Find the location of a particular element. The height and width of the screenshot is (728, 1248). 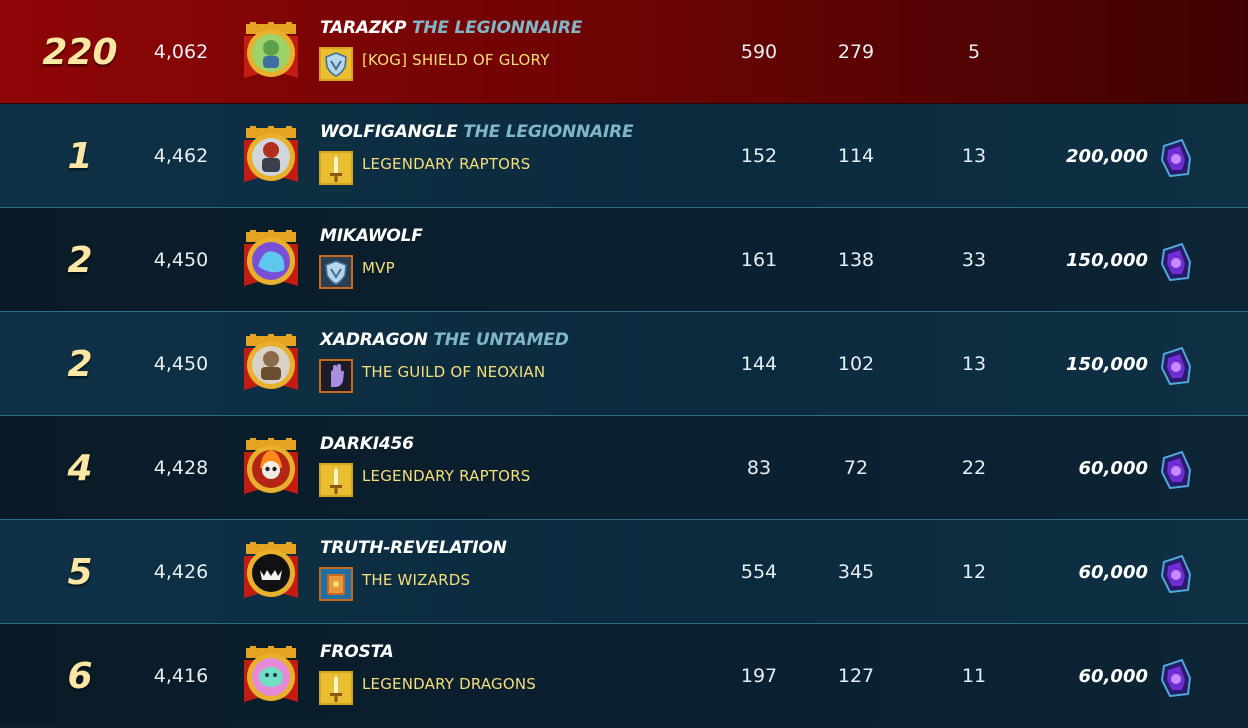

fire-skull-avatar-icon is located at coordinates (271, 469).